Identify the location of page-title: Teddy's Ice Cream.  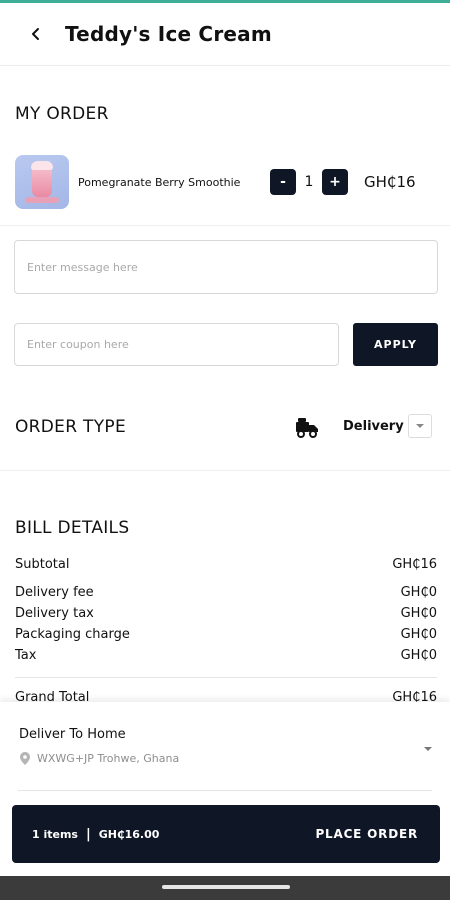
(168, 34).